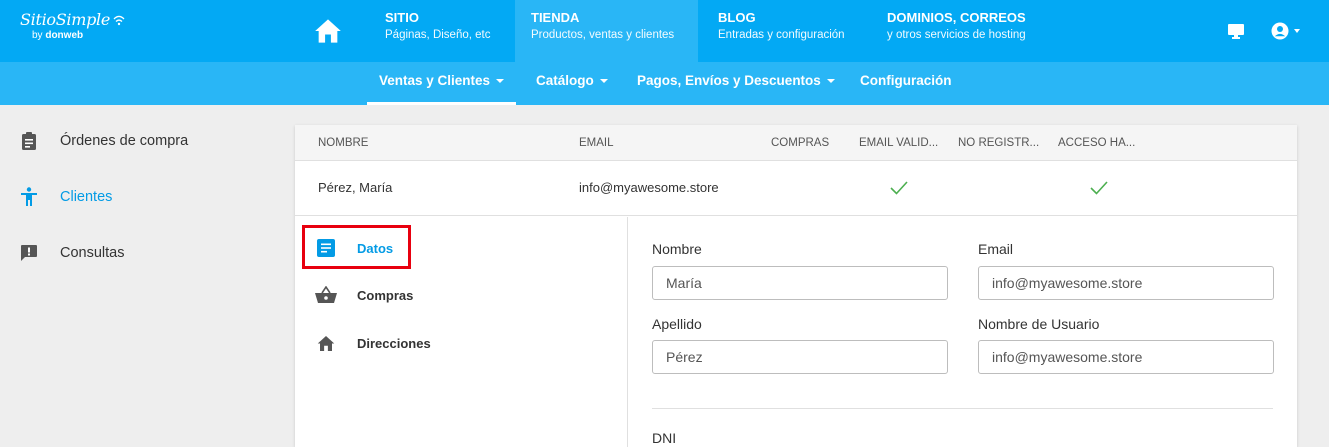 This screenshot has height=447, width=1329. What do you see at coordinates (677, 249) in the screenshot?
I see `nombre-label: Nombre` at bounding box center [677, 249].